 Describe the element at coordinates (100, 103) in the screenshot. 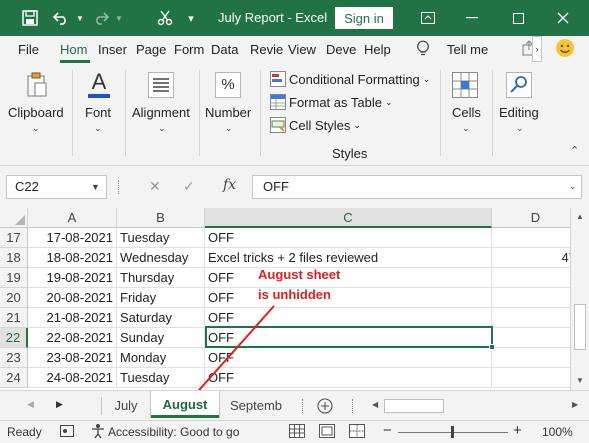

I see `font-group: A Font ⌄` at that location.